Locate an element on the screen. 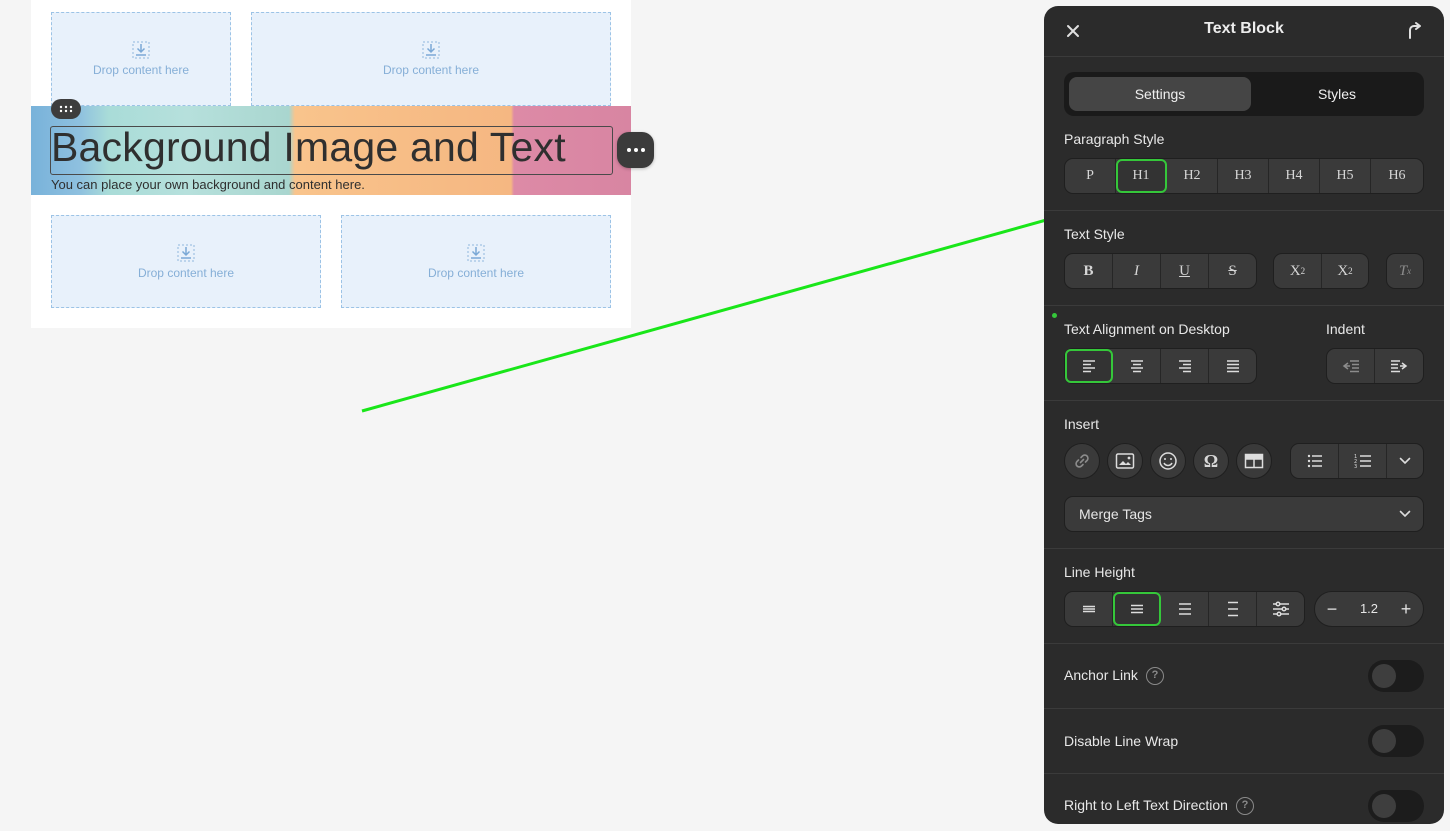  numbered-list-button: 123 is located at coordinates (1363, 461).